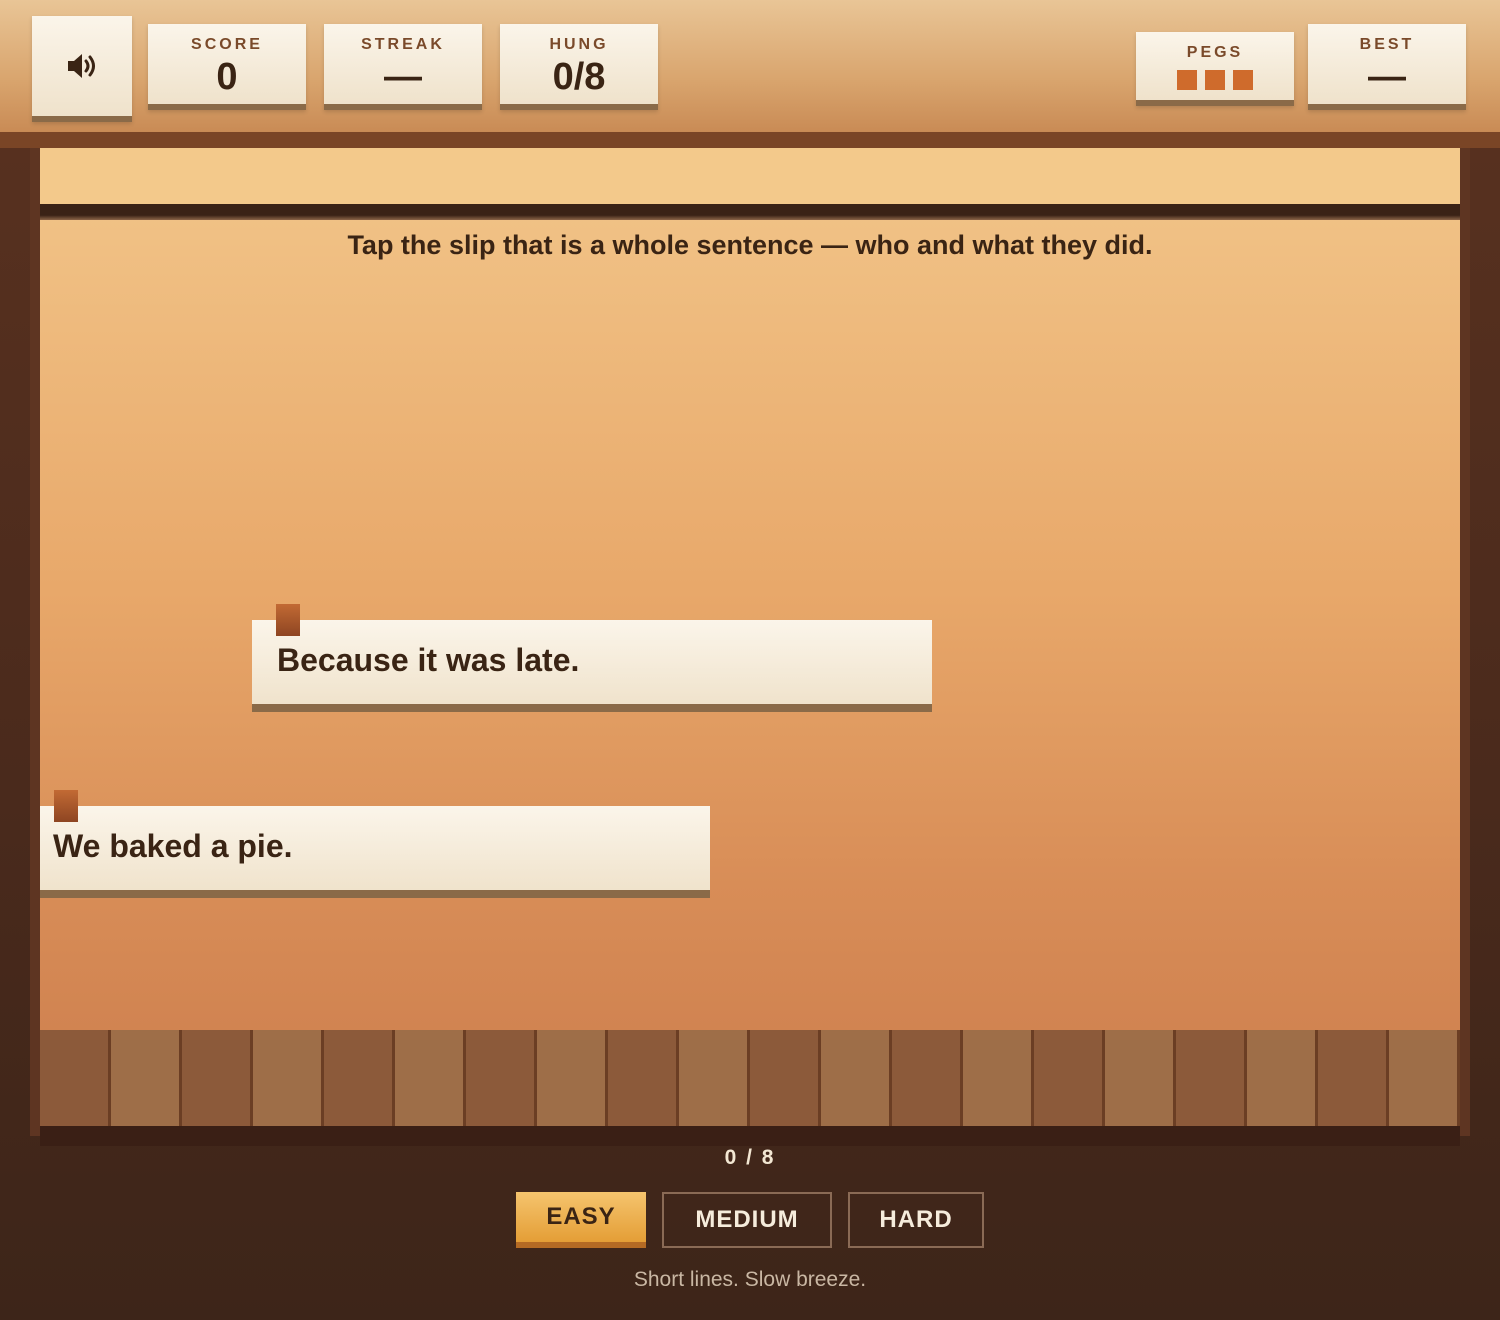 The width and height of the screenshot is (1500, 1320). I want to click on pegs-label: PEGS, so click(1215, 52).